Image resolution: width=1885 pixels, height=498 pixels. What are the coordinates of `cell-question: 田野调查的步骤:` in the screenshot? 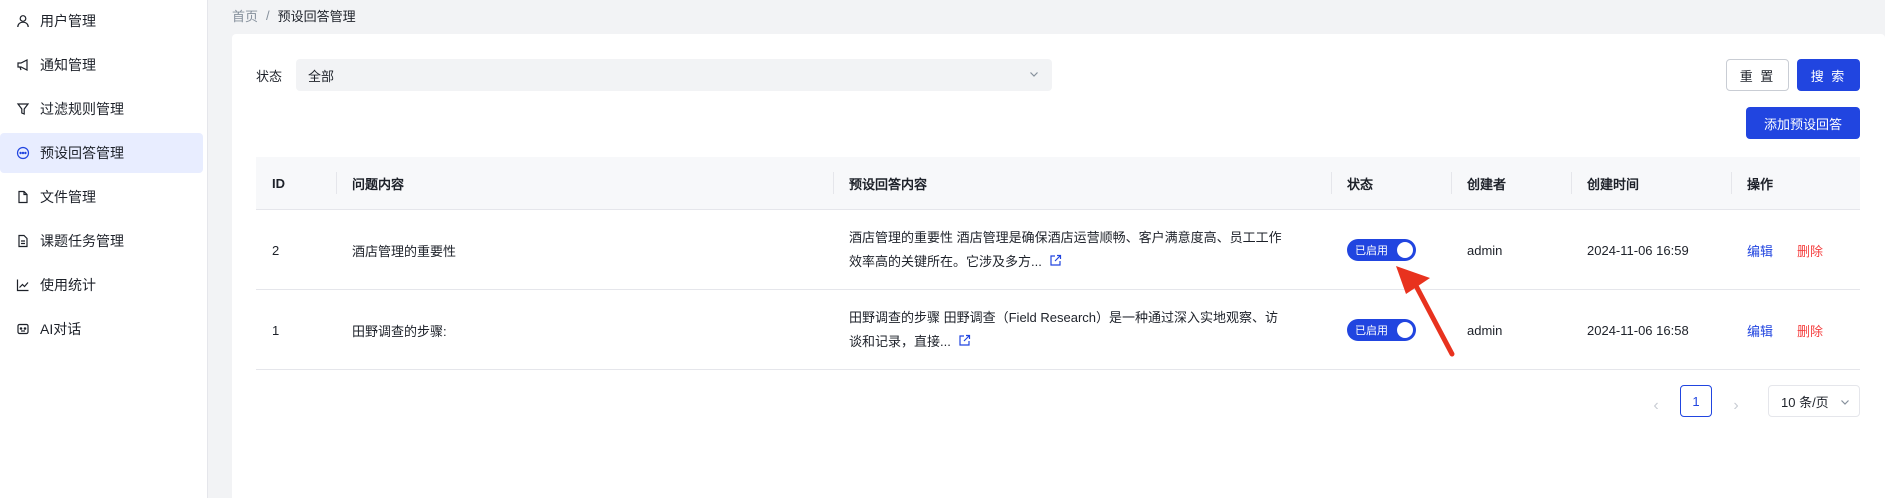 It's located at (399, 331).